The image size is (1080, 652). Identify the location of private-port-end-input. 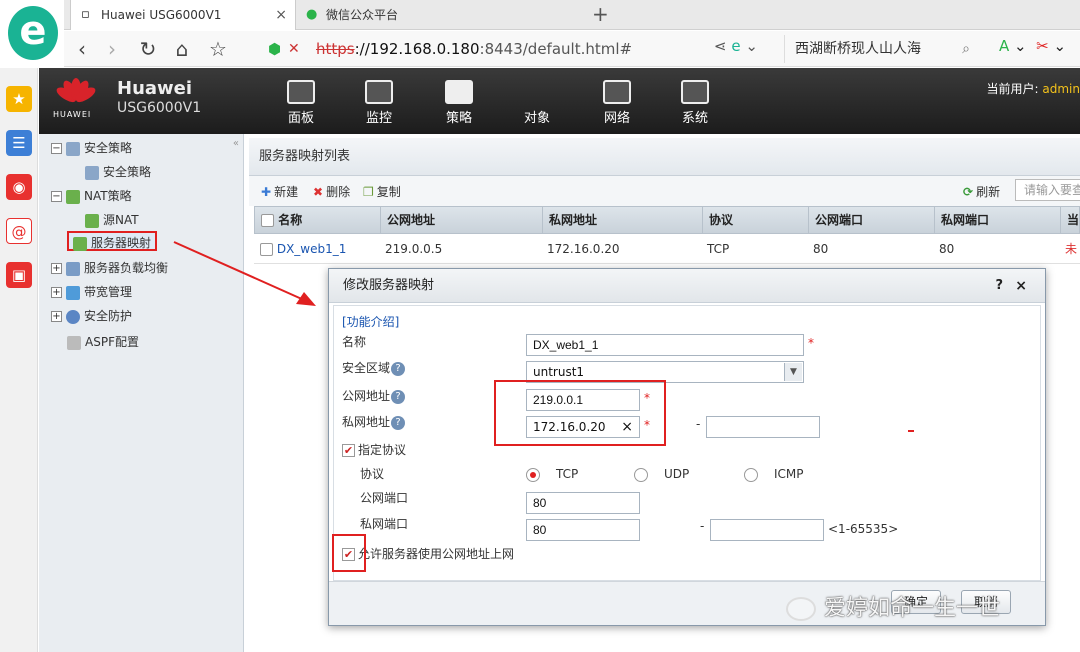
(767, 530).